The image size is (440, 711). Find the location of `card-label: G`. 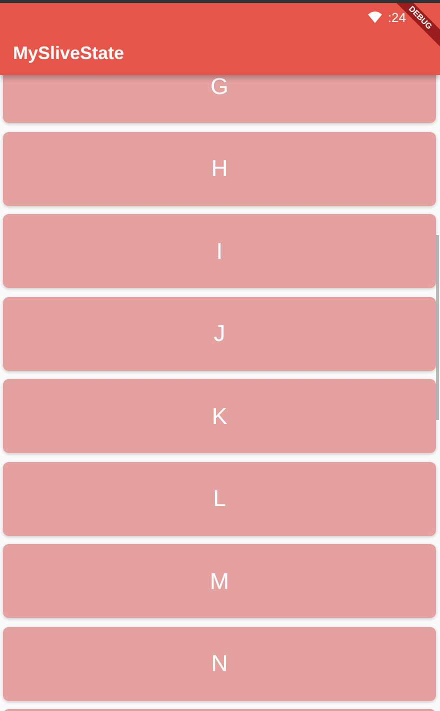

card-label: G is located at coordinates (219, 86).